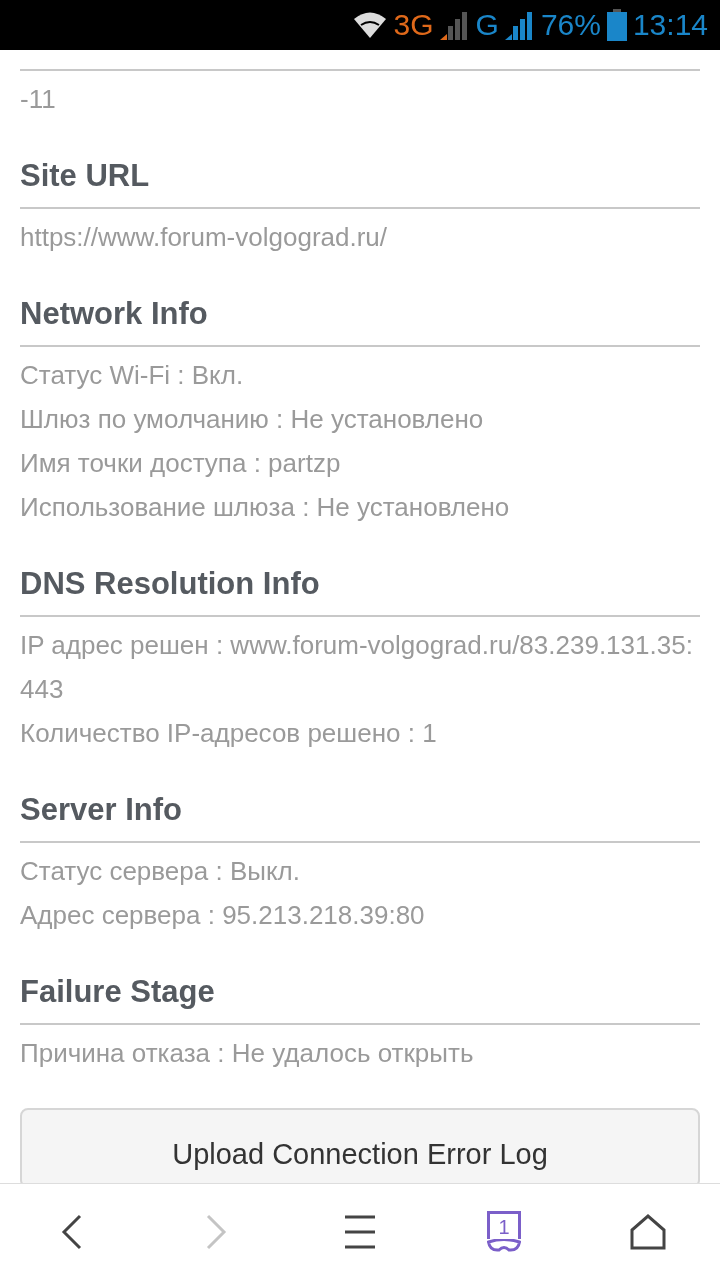 This screenshot has width=720, height=1280. What do you see at coordinates (360, 1145) in the screenshot?
I see `upload-log-button: Upload Connection Error Log` at bounding box center [360, 1145].